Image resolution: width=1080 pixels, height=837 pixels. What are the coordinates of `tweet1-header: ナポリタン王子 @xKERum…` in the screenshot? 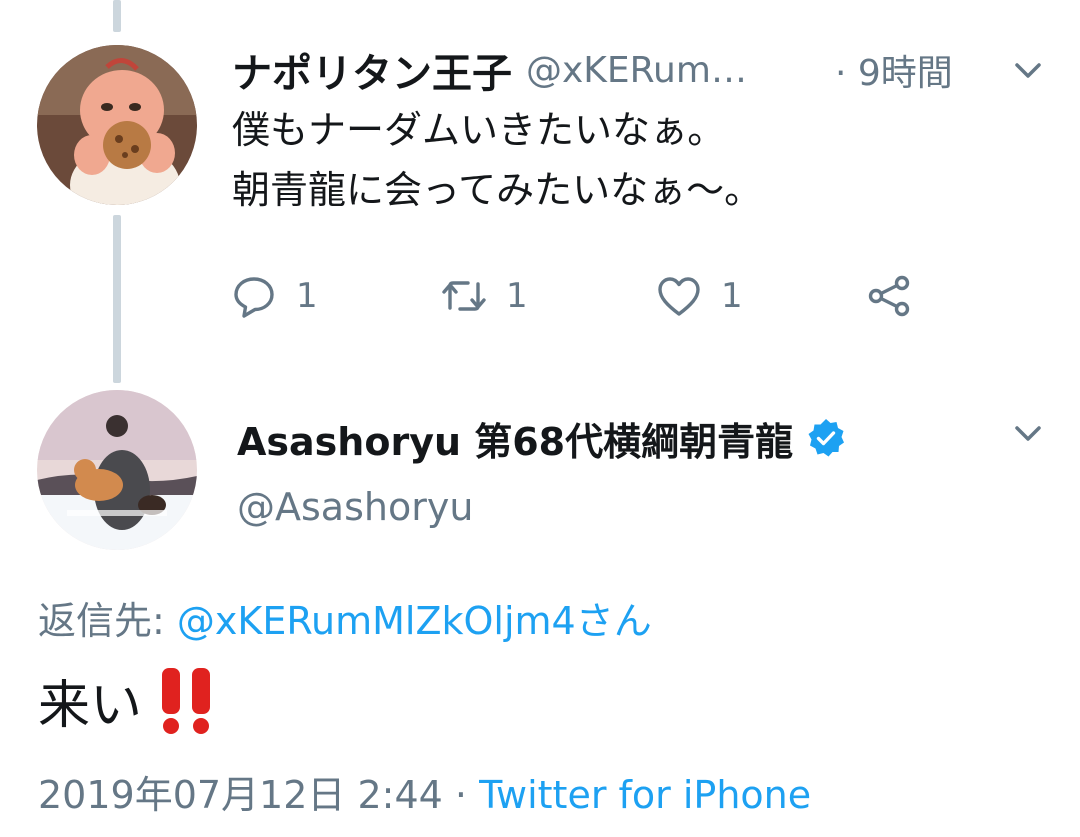 It's located at (489, 70).